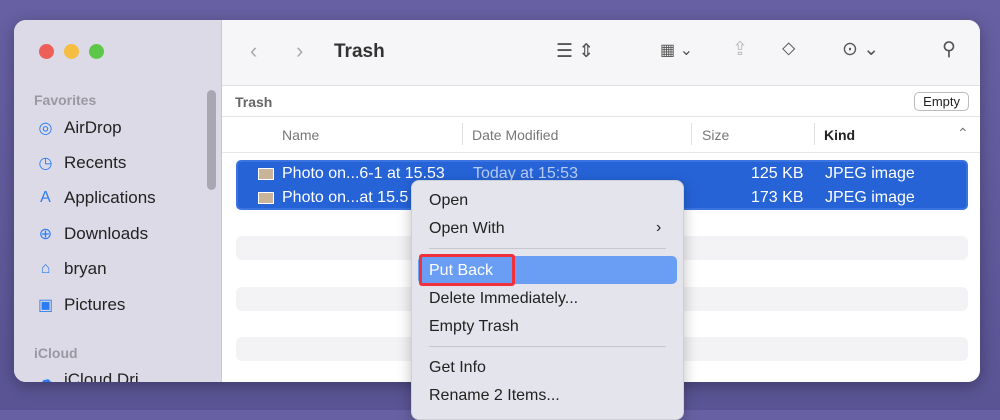 The width and height of the screenshot is (1000, 420). What do you see at coordinates (101, 376) in the screenshot?
I see `label: iCloud Dri` at bounding box center [101, 376].